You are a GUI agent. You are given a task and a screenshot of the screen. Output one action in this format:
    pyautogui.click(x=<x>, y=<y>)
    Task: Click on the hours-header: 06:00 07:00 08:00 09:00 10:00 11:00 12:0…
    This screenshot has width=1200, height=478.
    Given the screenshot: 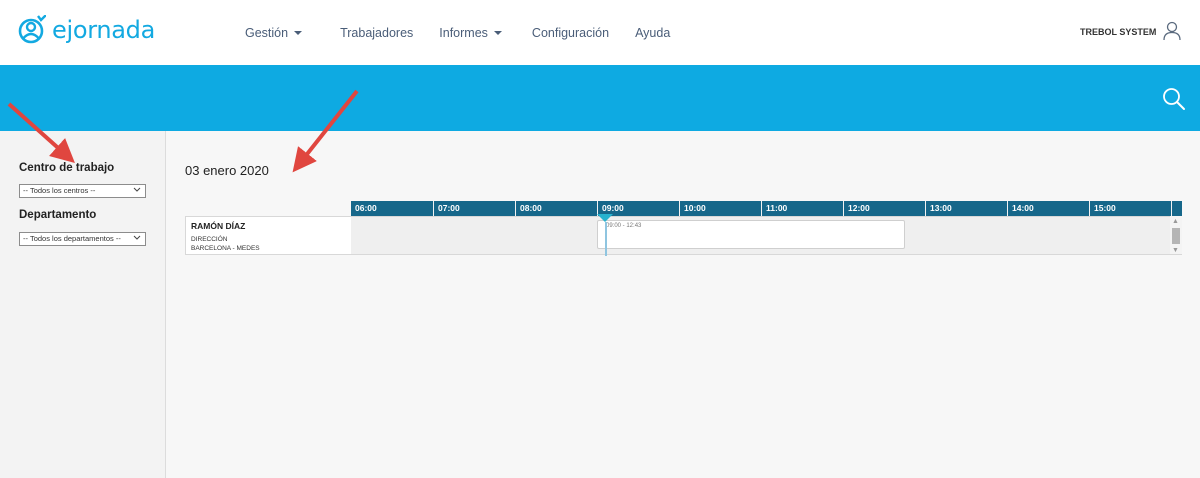 What is the action you would take?
    pyautogui.click(x=766, y=208)
    